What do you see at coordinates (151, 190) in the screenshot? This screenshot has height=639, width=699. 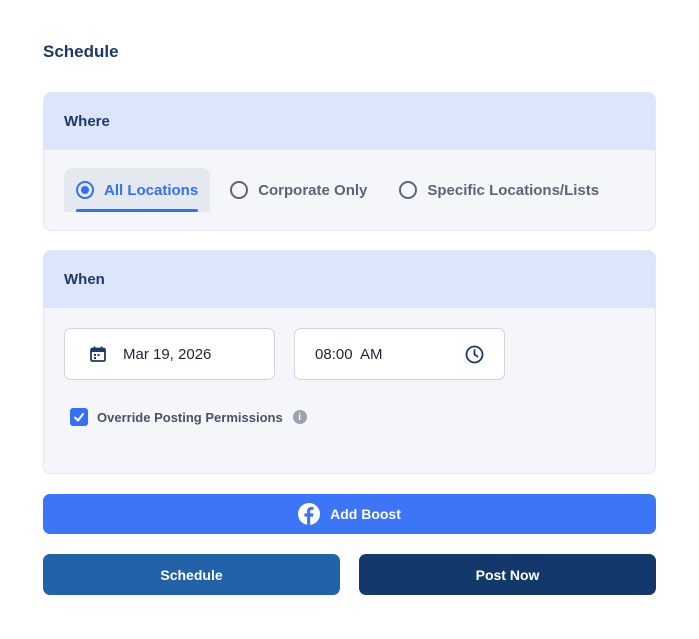 I see `radio-label: All Locations` at bounding box center [151, 190].